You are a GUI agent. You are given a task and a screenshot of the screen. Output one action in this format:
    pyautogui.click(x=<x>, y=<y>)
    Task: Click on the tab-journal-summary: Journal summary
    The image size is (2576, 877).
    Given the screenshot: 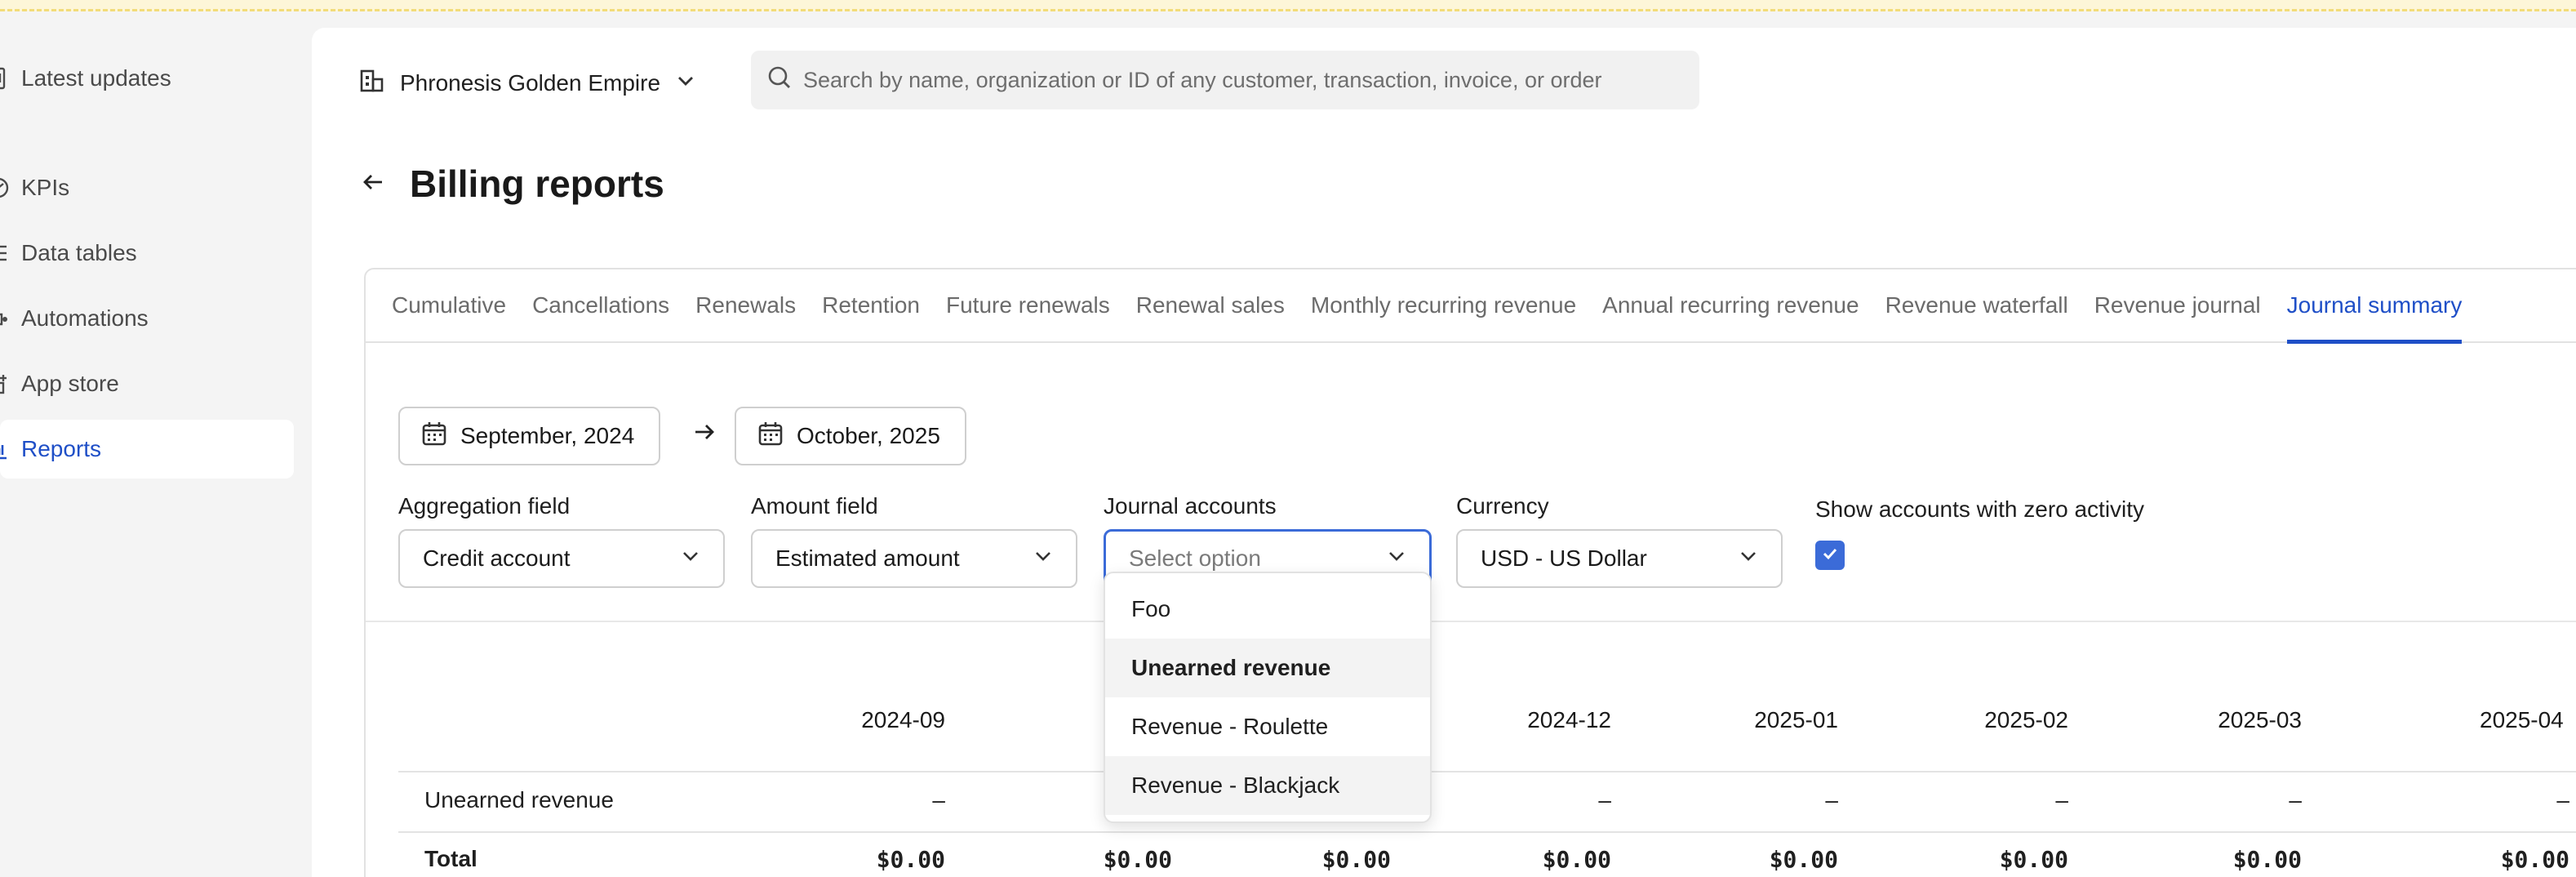 What is the action you would take?
    pyautogui.click(x=2374, y=306)
    